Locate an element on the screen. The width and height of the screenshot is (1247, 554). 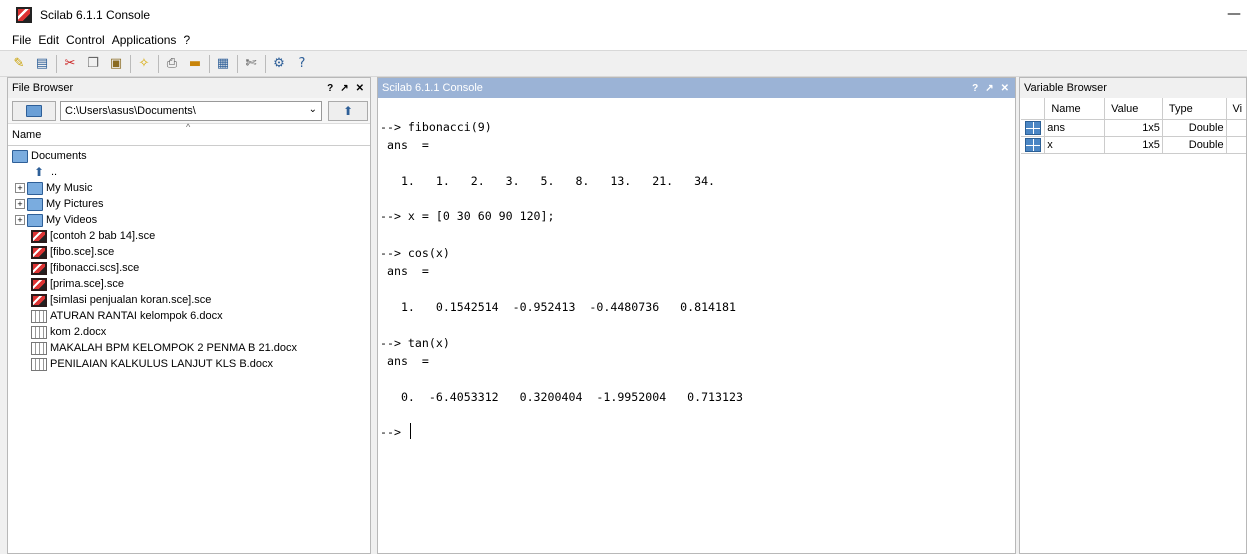
tree-item-label: kom 2.docx is located at coordinates (78, 332).